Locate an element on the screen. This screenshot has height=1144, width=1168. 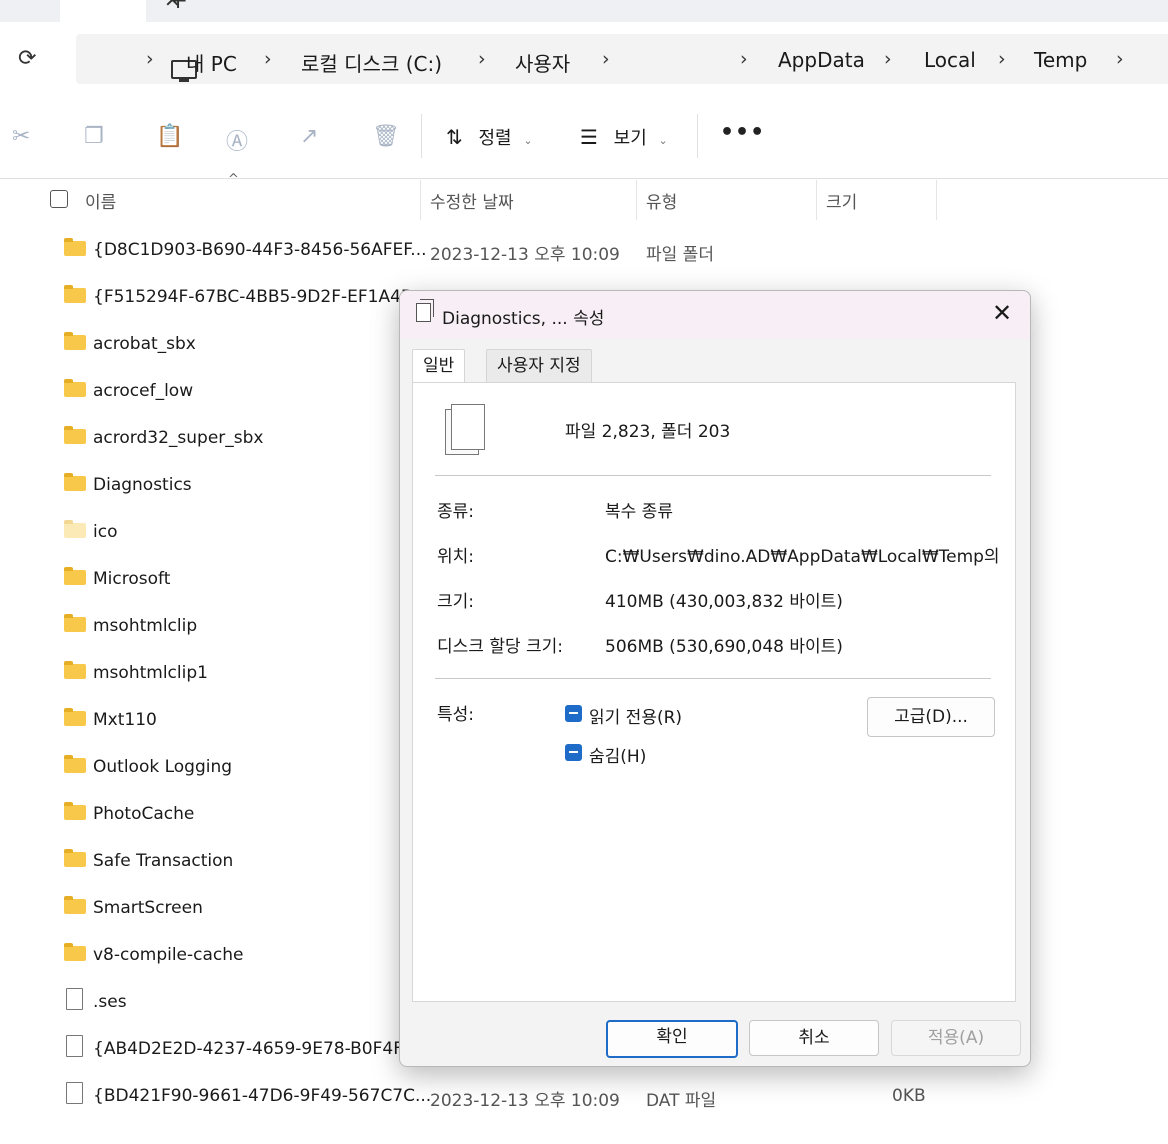
breadcrumb-users: 사용자 is located at coordinates (542, 62).